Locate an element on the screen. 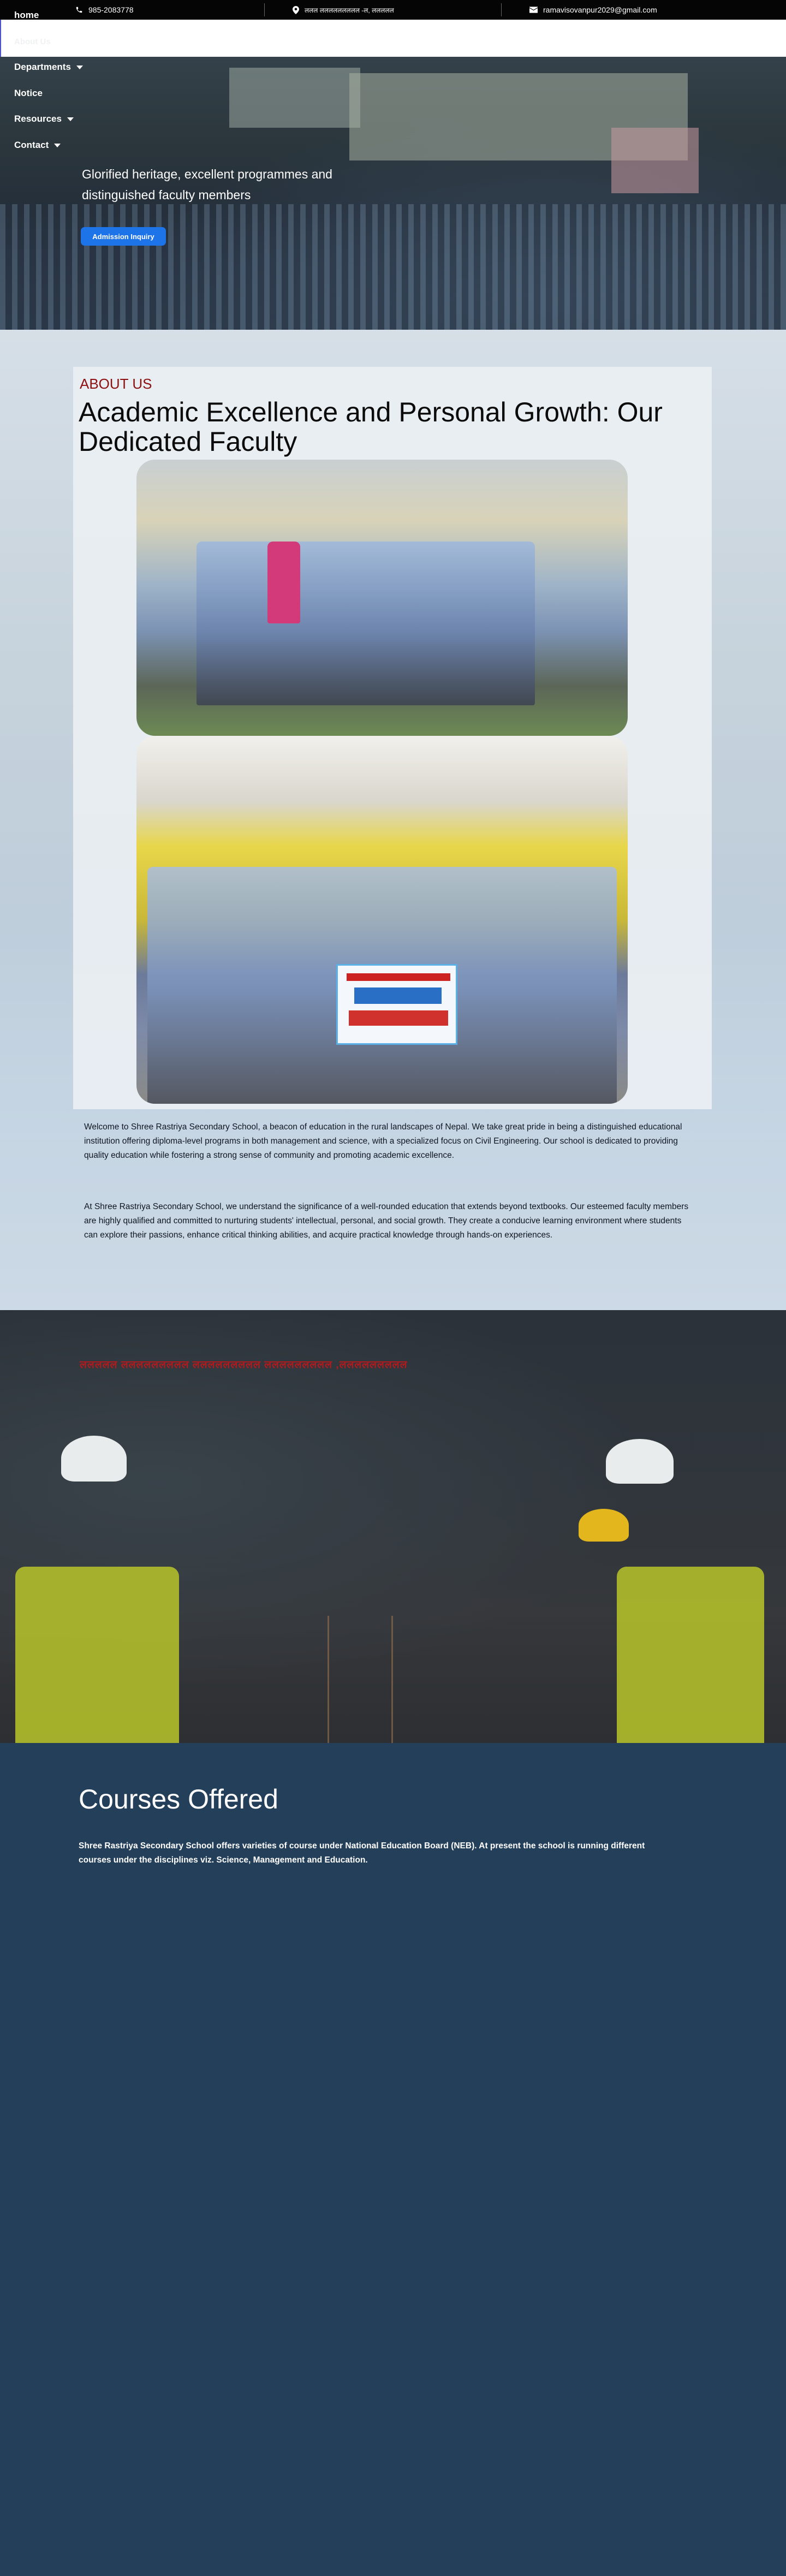 This screenshot has height=2576, width=786. program-group-photo is located at coordinates (382, 920).